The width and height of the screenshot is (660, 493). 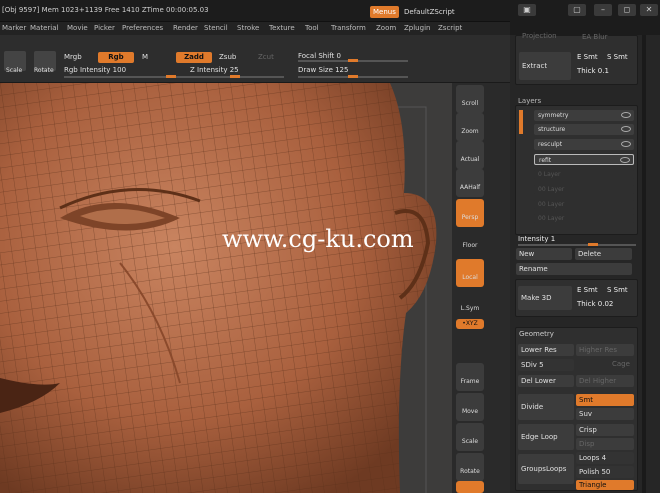 What do you see at coordinates (104, 28) in the screenshot?
I see `menu-picker: Picker` at bounding box center [104, 28].